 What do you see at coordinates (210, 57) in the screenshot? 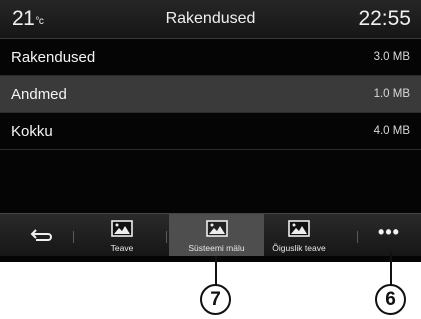
I see `list-item: Rakendused 3.0 MB` at bounding box center [210, 57].